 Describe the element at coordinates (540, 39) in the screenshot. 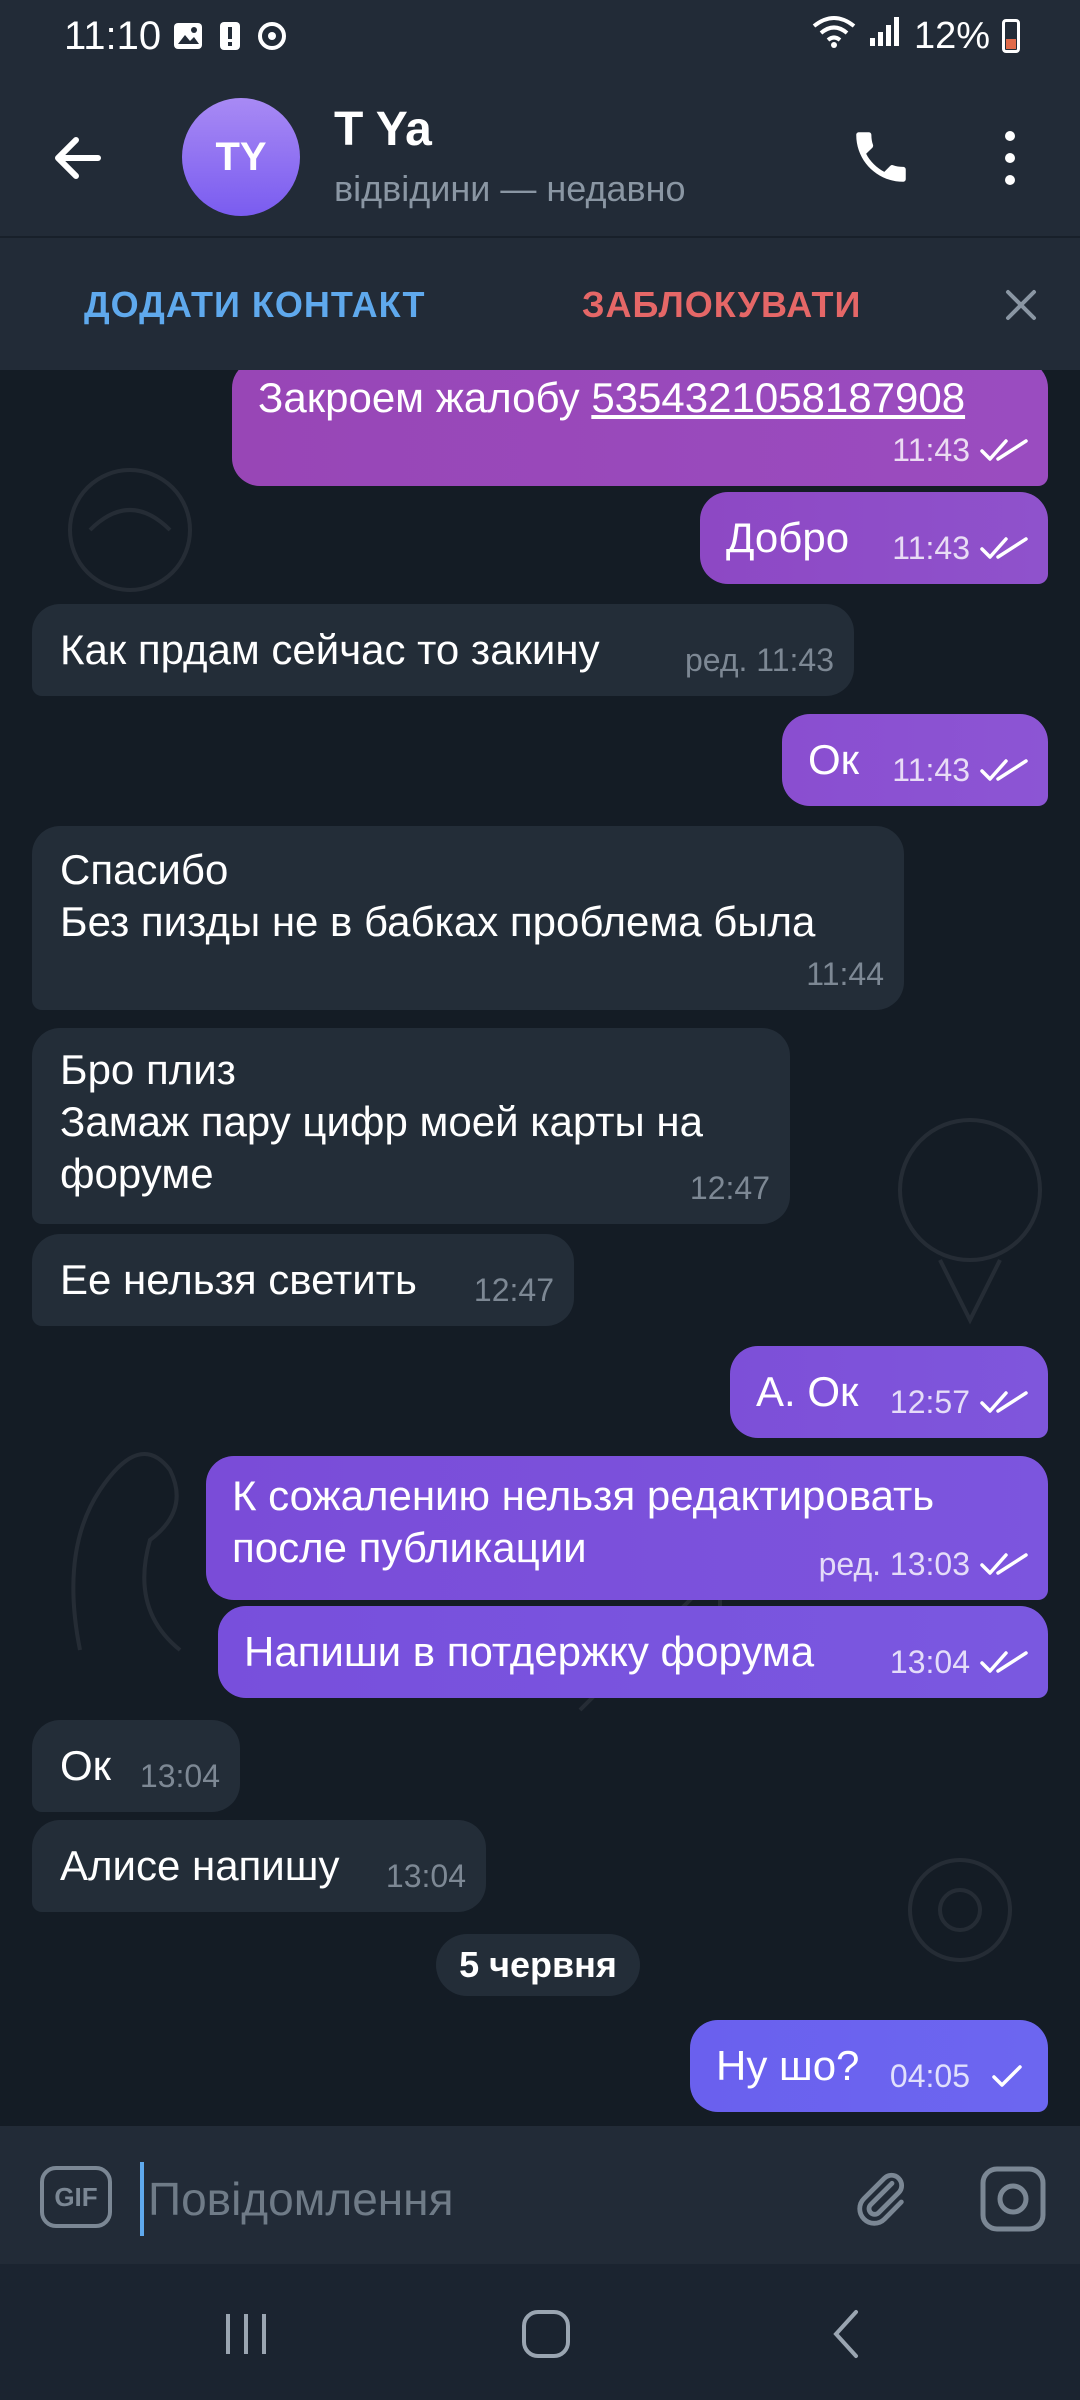

I see `status-bar: 11:10 12%` at that location.